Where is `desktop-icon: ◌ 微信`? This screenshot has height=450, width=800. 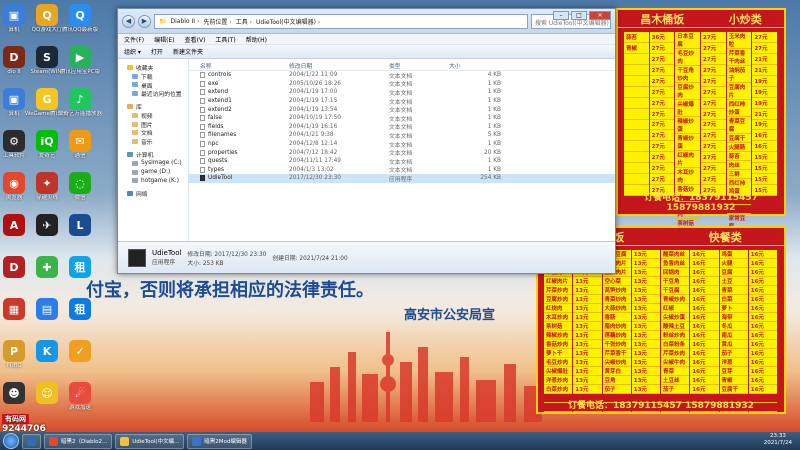 desktop-icon: ◌ 微信 is located at coordinates (80, 187).